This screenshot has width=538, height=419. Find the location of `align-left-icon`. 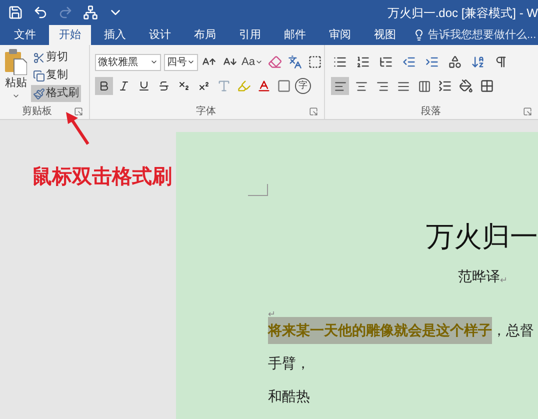

align-left-icon is located at coordinates (340, 86).